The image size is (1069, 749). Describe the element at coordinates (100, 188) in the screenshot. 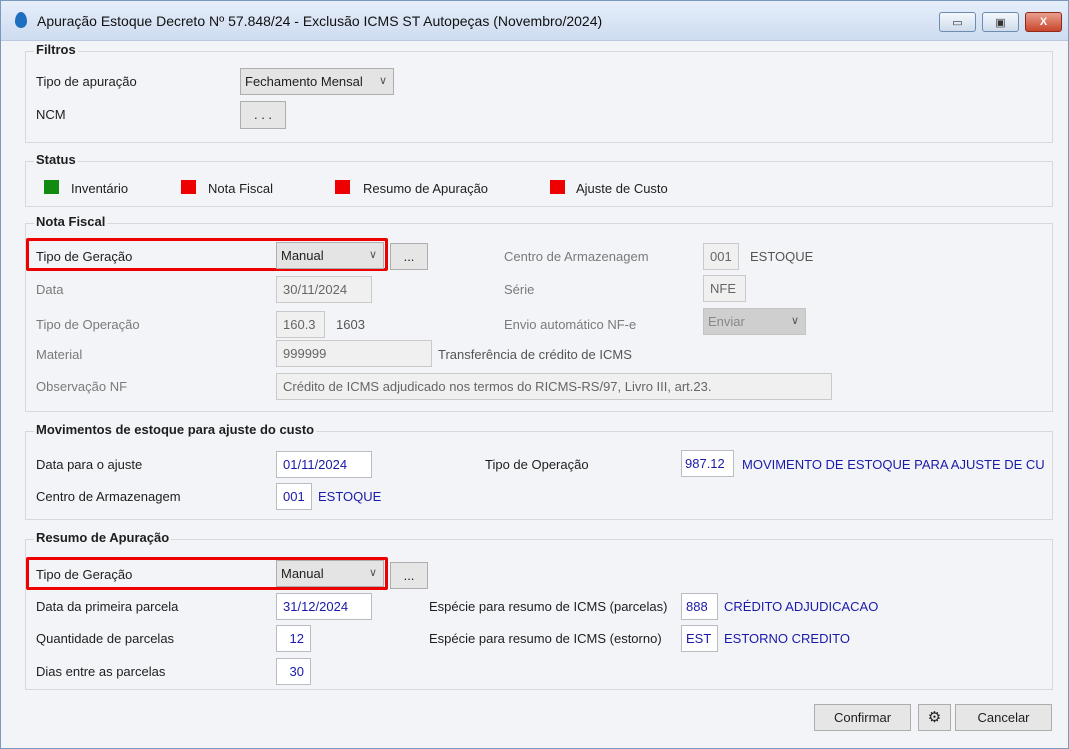

I see `status-inventario-label: Inventário` at that location.